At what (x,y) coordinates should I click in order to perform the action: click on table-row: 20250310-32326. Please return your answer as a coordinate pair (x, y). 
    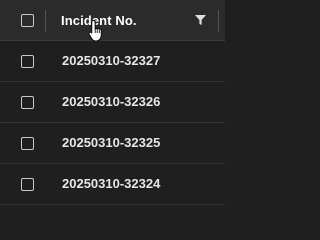
    Looking at the image, I should click on (112, 102).